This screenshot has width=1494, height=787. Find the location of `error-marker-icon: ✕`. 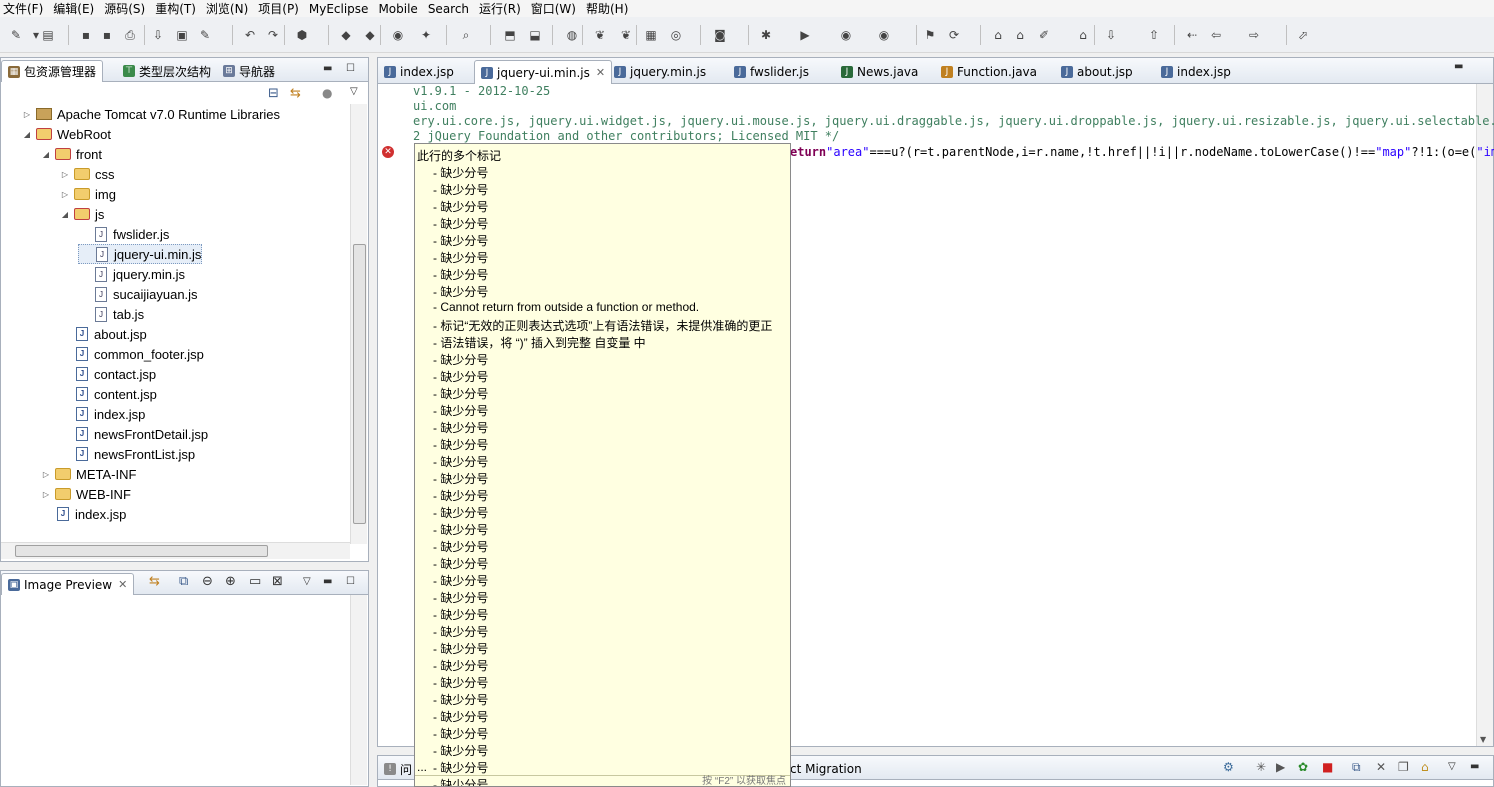

error-marker-icon: ✕ is located at coordinates (388, 152).